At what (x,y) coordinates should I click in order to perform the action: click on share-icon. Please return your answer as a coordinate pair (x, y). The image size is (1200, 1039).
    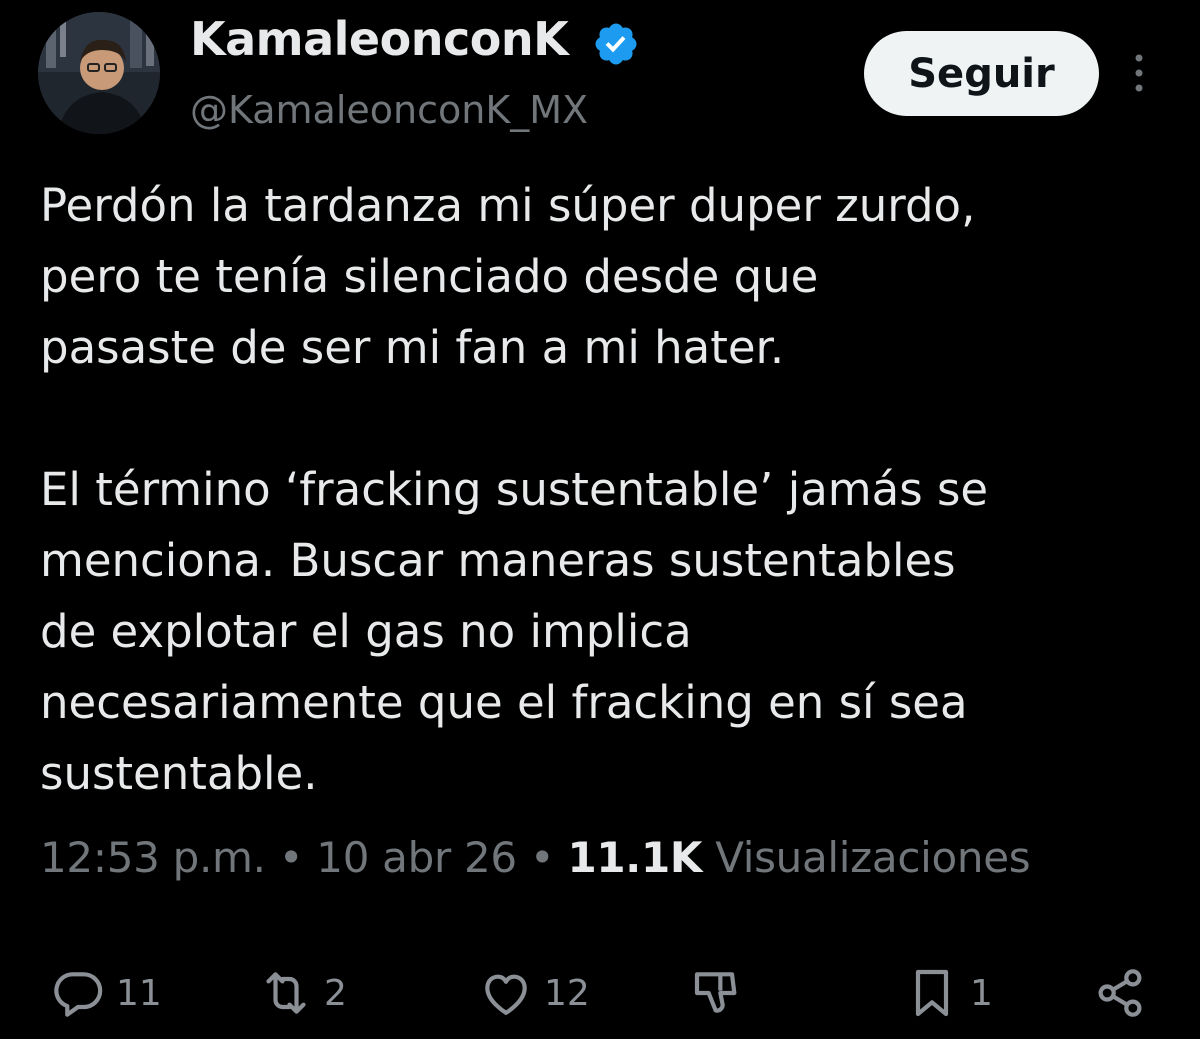
    Looking at the image, I should click on (1120, 993).